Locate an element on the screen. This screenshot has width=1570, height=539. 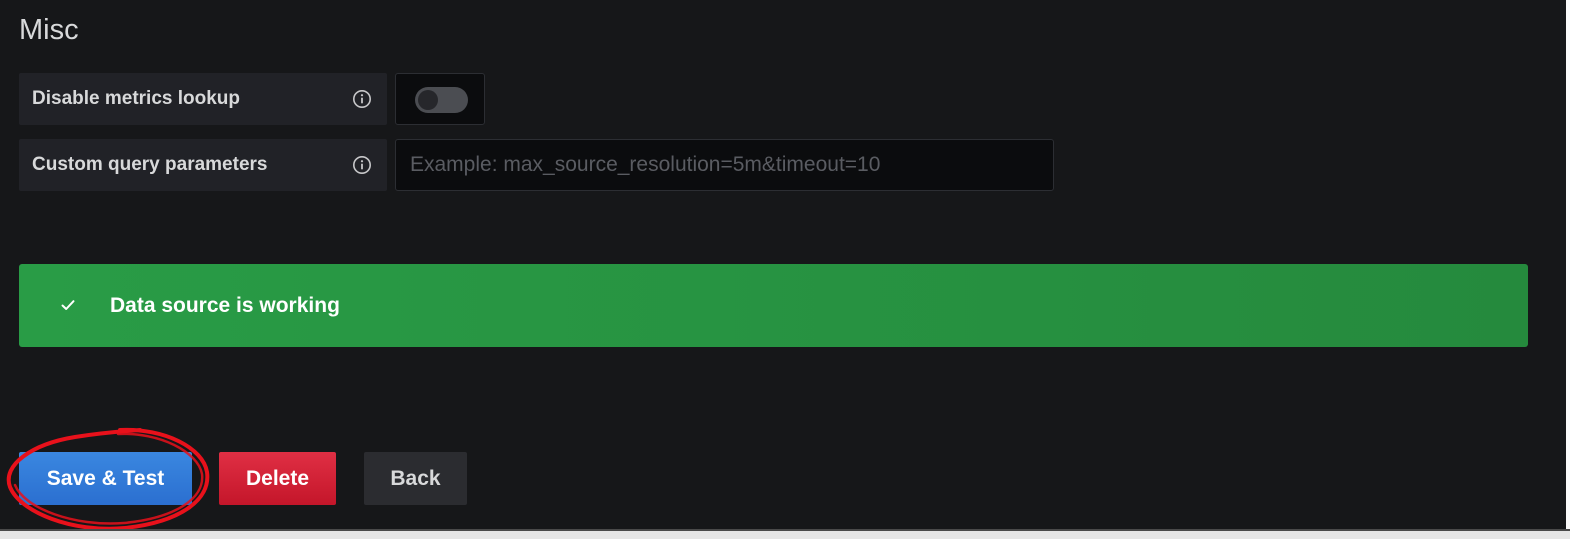
switch-track is located at coordinates (441, 100).